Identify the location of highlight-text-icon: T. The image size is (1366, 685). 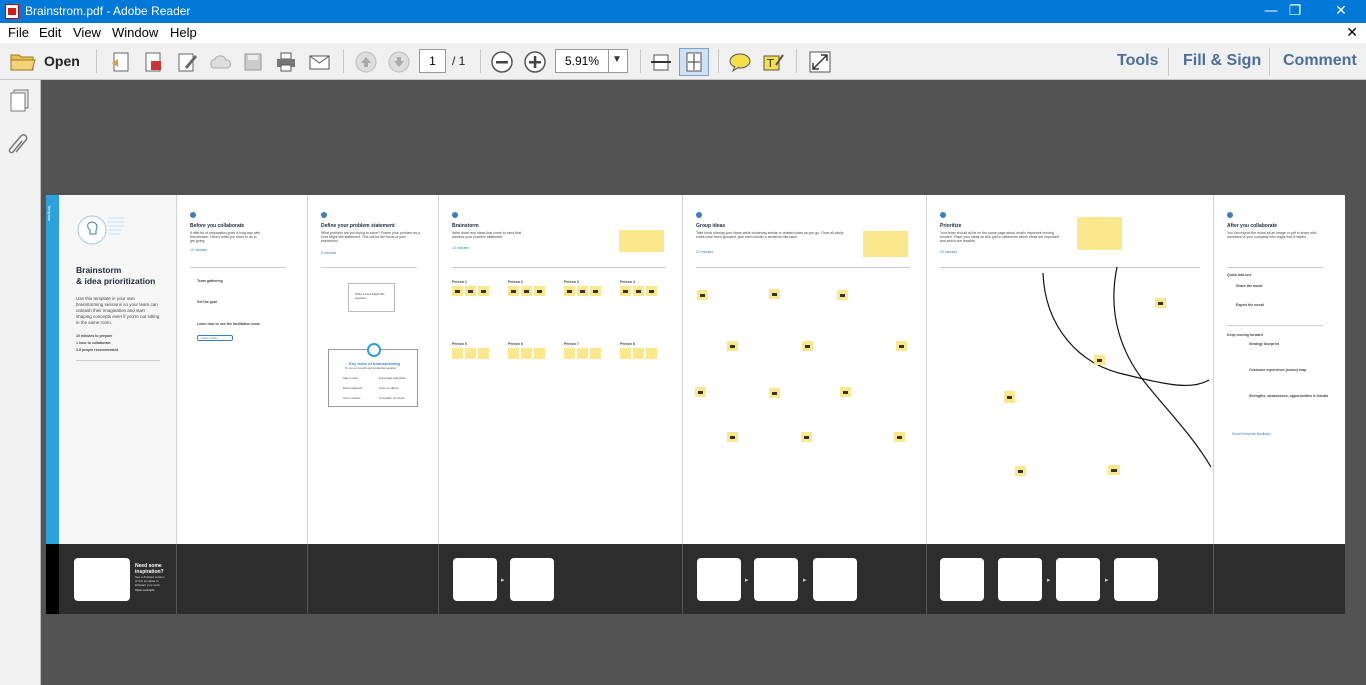
(773, 62).